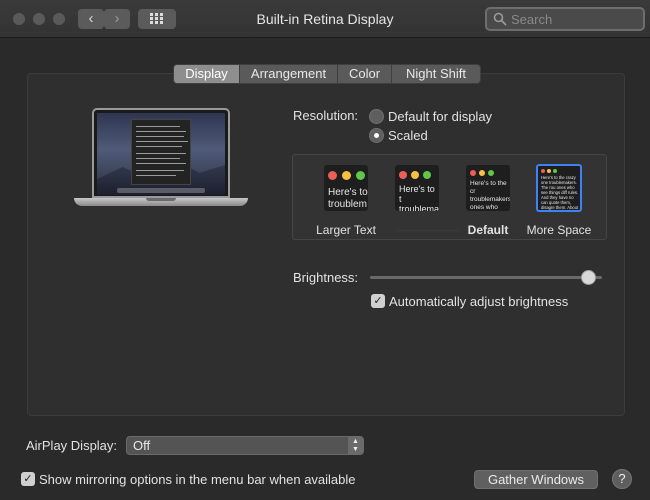 This screenshot has height=500, width=650. Describe the element at coordinates (365, 74) in the screenshot. I see `tab-color: Color` at that location.